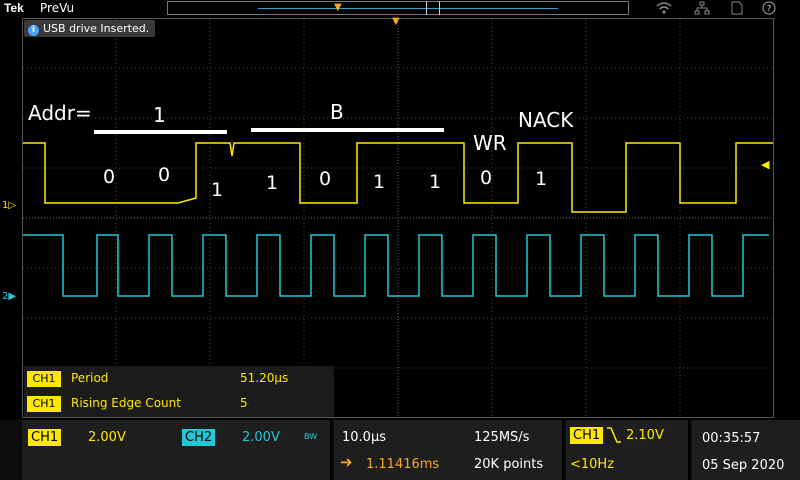  What do you see at coordinates (346, 462) in the screenshot?
I see `delay-arrow-icon: ➜` at bounding box center [346, 462].